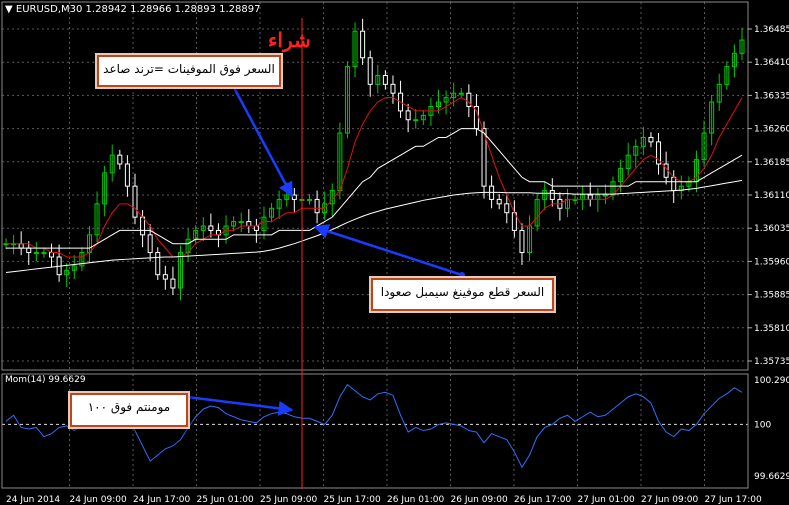 This screenshot has width=789, height=505. Describe the element at coordinates (479, 500) in the screenshot. I see `x-tick-label: 26 Jun 09:00` at that location.